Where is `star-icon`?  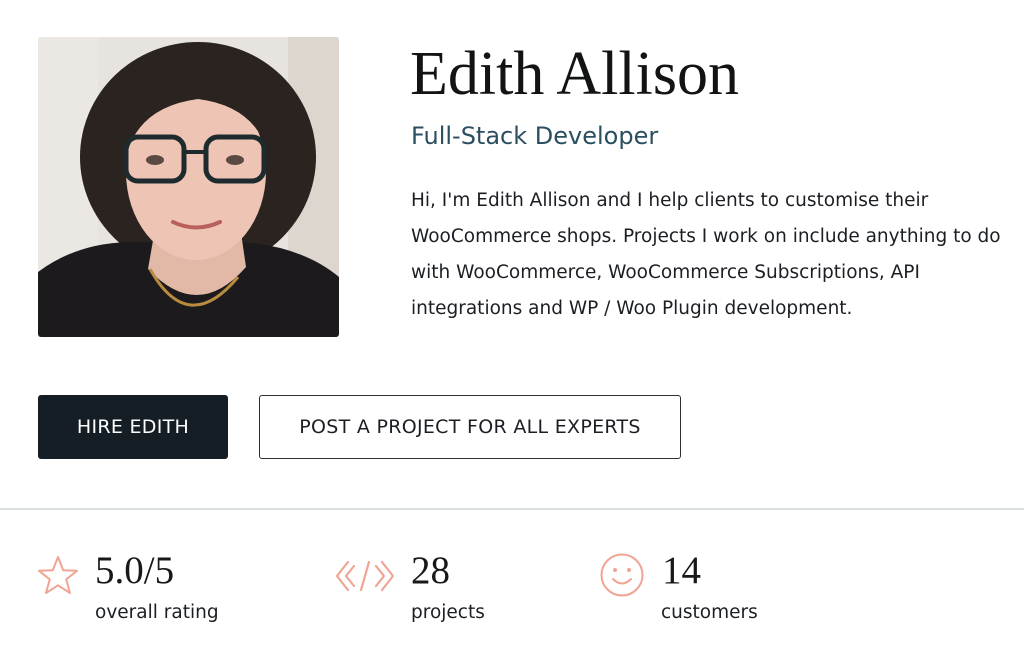 star-icon is located at coordinates (58, 578).